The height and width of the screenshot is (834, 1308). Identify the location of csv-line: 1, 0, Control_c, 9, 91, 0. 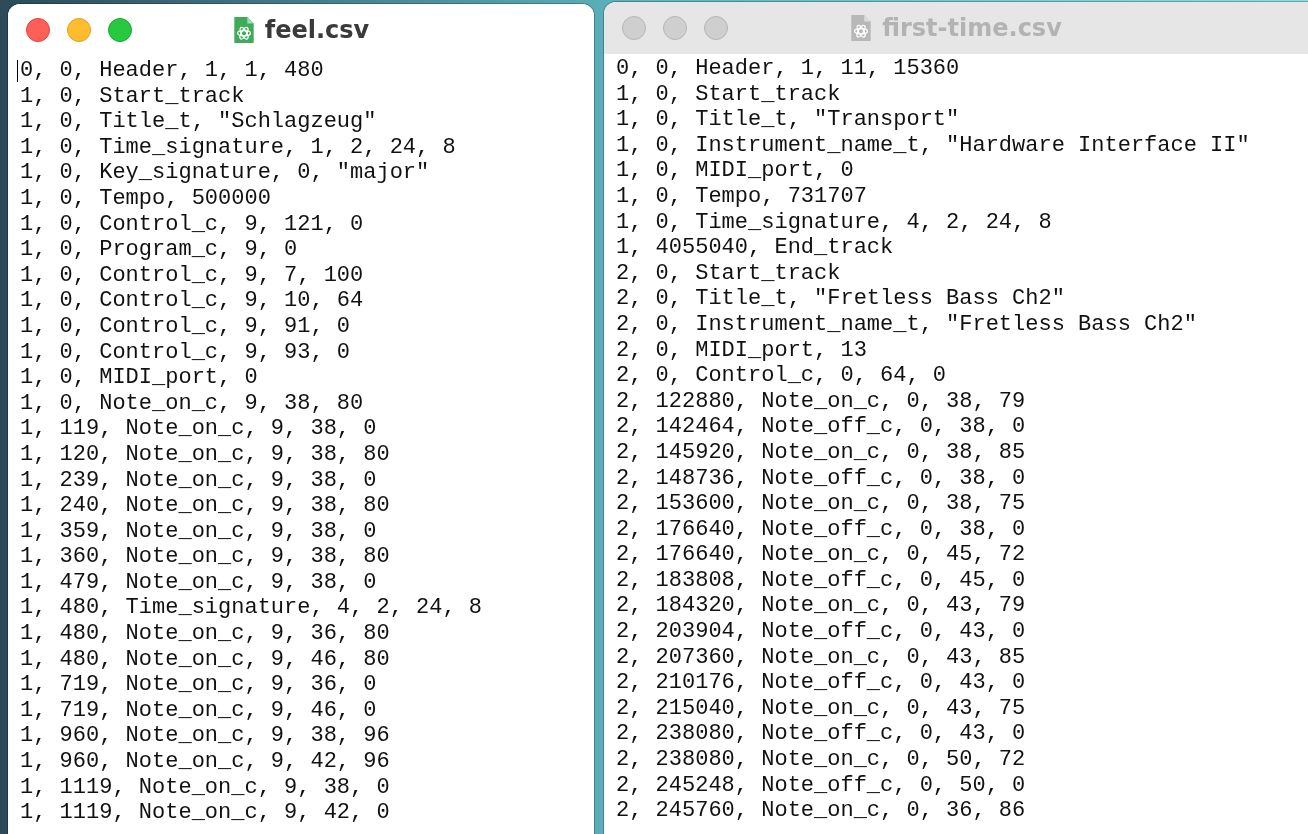
(186, 326).